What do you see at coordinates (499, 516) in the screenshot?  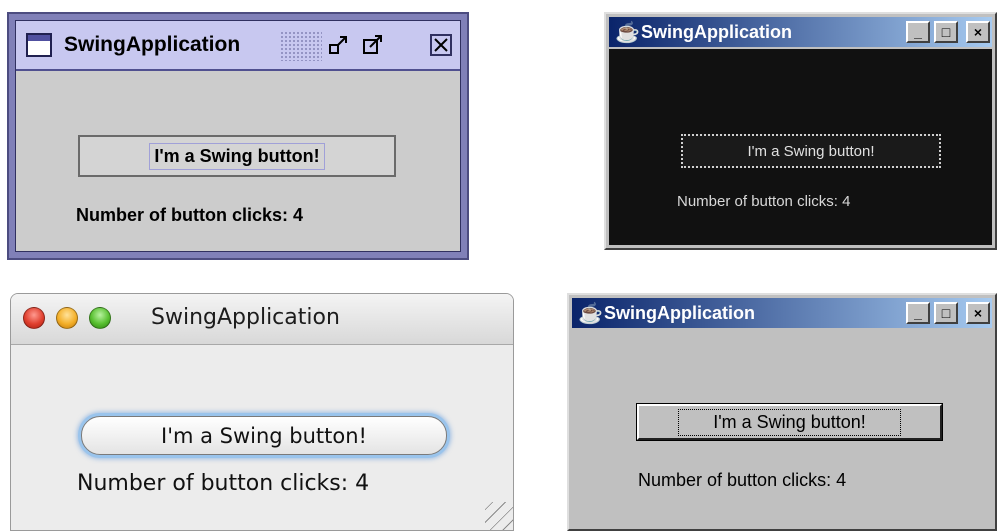 I see `resize-grip-icon` at bounding box center [499, 516].